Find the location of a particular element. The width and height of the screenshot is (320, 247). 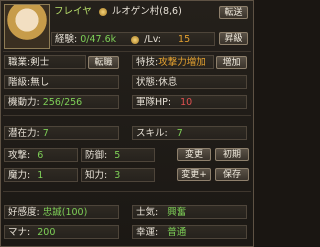

skill-value: 攻撃力増加 is located at coordinates (182, 62).